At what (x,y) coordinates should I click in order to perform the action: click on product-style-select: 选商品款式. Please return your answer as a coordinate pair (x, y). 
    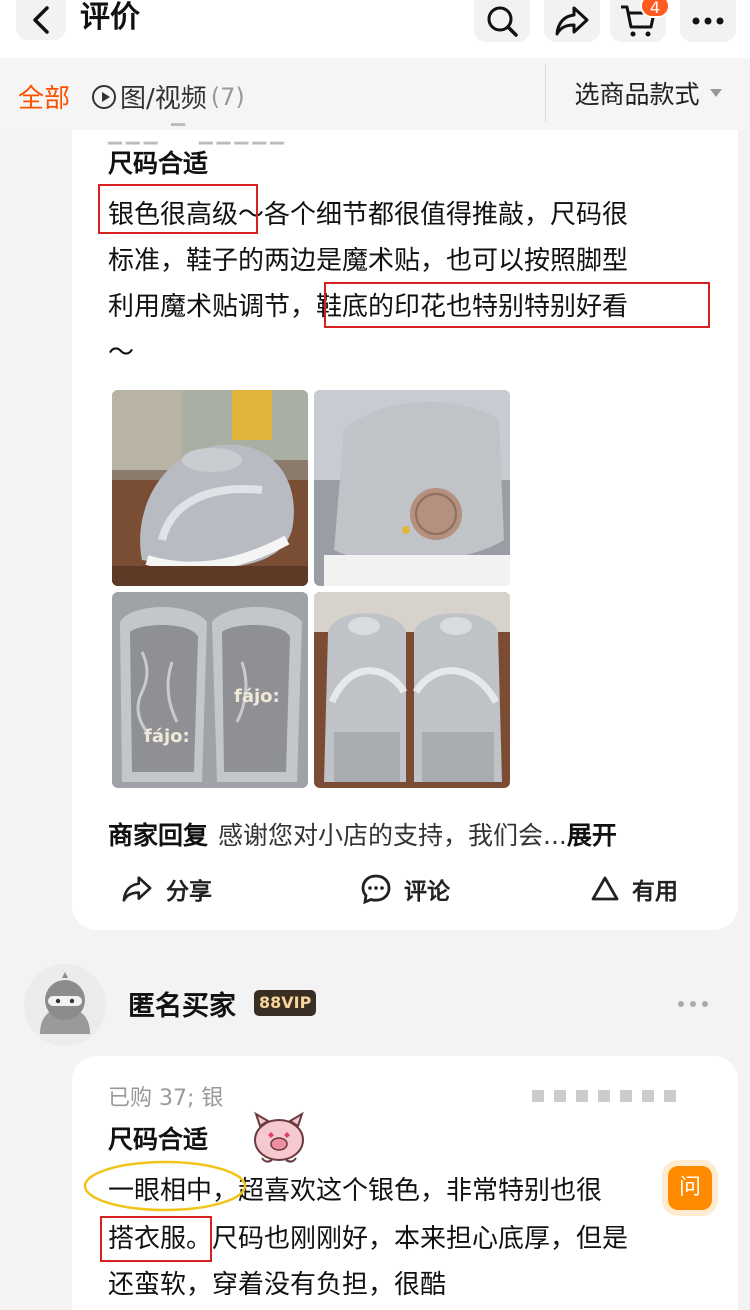
    Looking at the image, I should click on (647, 93).